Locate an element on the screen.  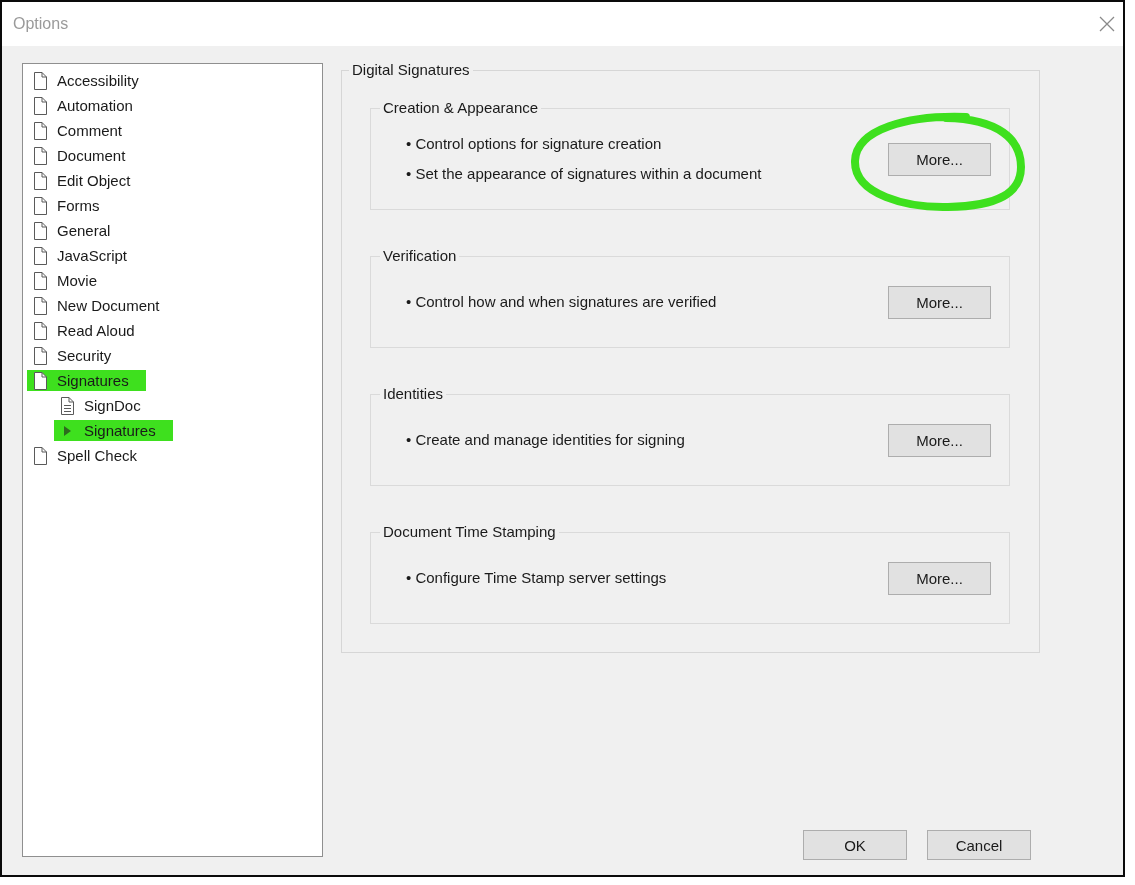
tree-item: Forms is located at coordinates (72, 205).